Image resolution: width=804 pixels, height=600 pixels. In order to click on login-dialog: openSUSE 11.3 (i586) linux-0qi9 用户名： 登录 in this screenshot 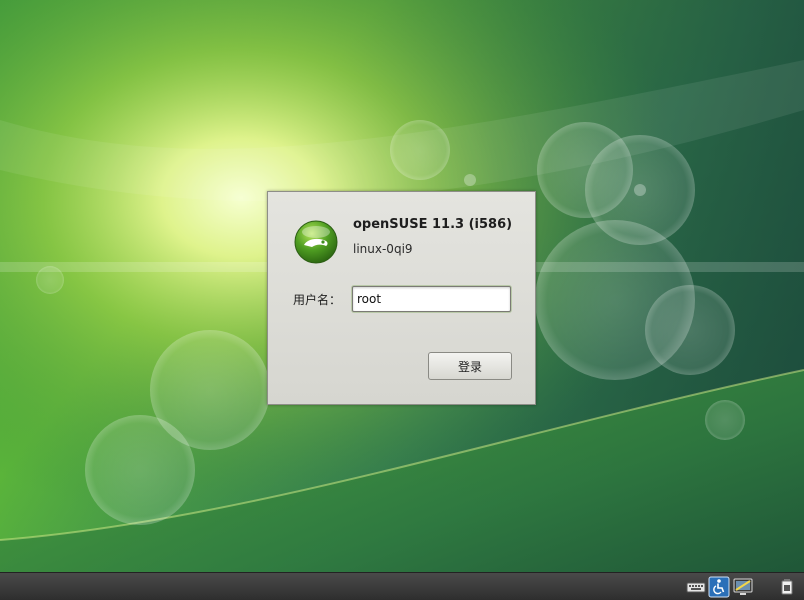, I will do `click(401, 298)`.